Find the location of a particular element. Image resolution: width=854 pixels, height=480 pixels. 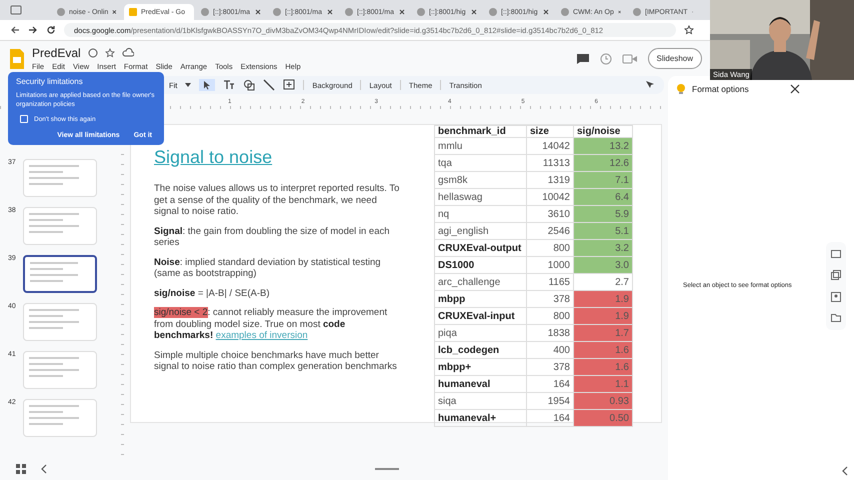

history-icon is located at coordinates (606, 58).